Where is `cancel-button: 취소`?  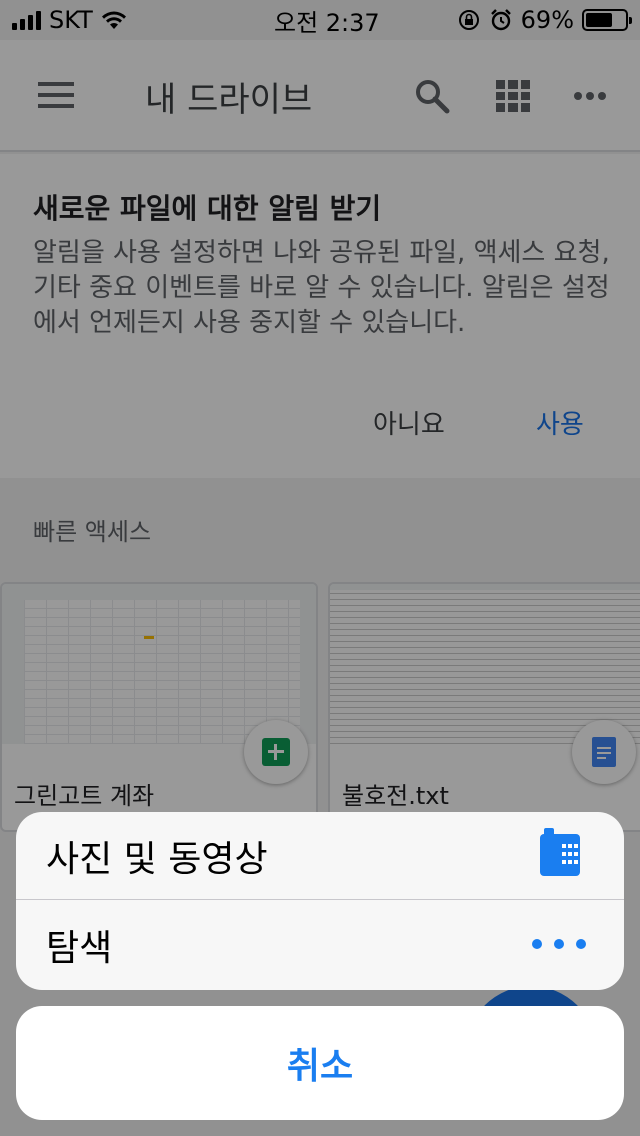 cancel-button: 취소 is located at coordinates (320, 1063).